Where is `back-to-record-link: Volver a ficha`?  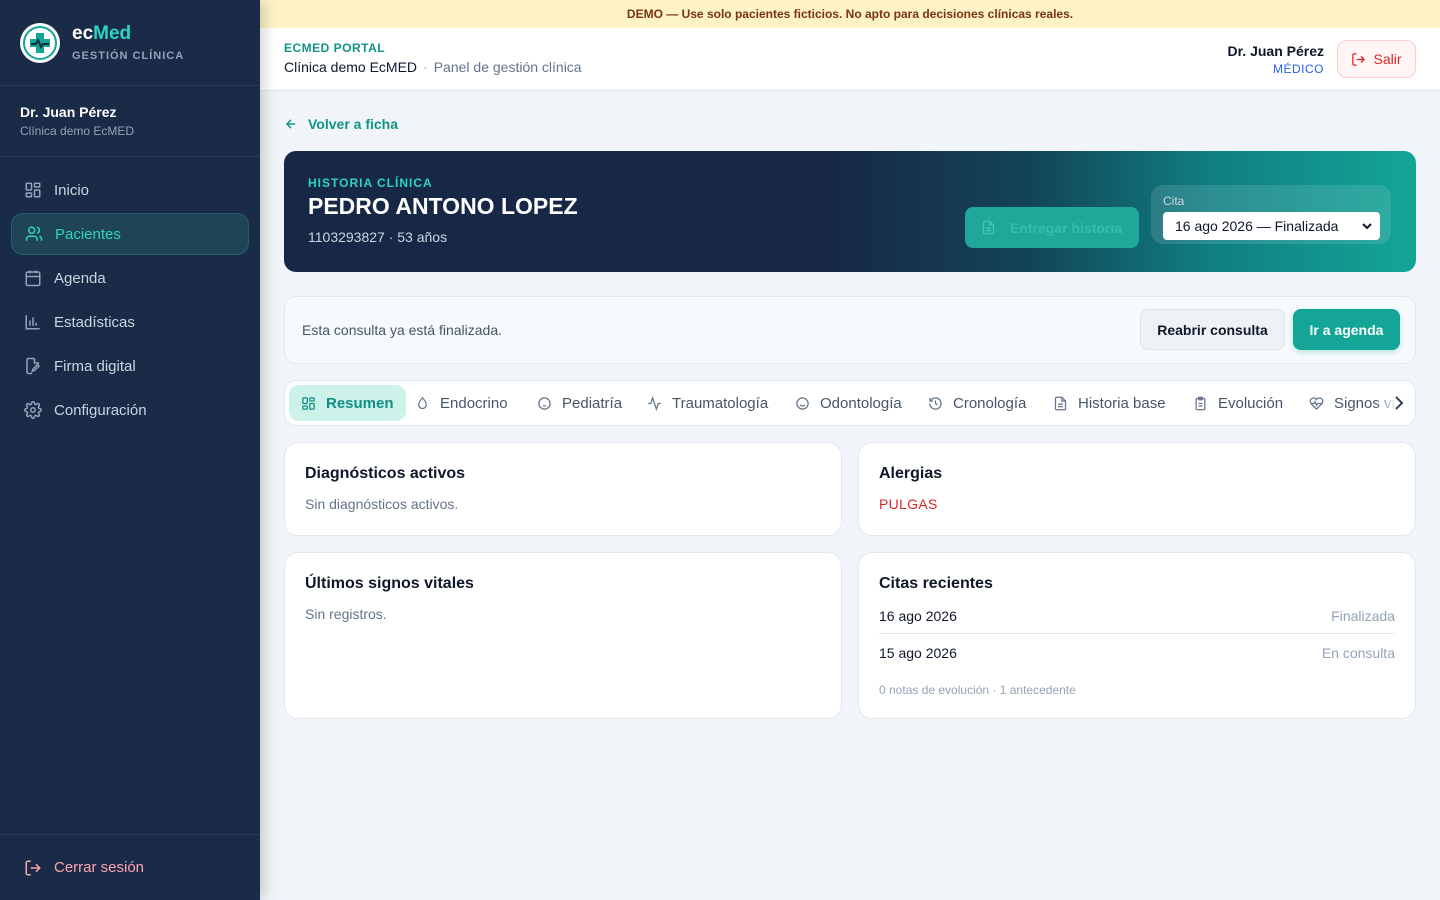 back-to-record-link: Volver a ficha is located at coordinates (341, 124).